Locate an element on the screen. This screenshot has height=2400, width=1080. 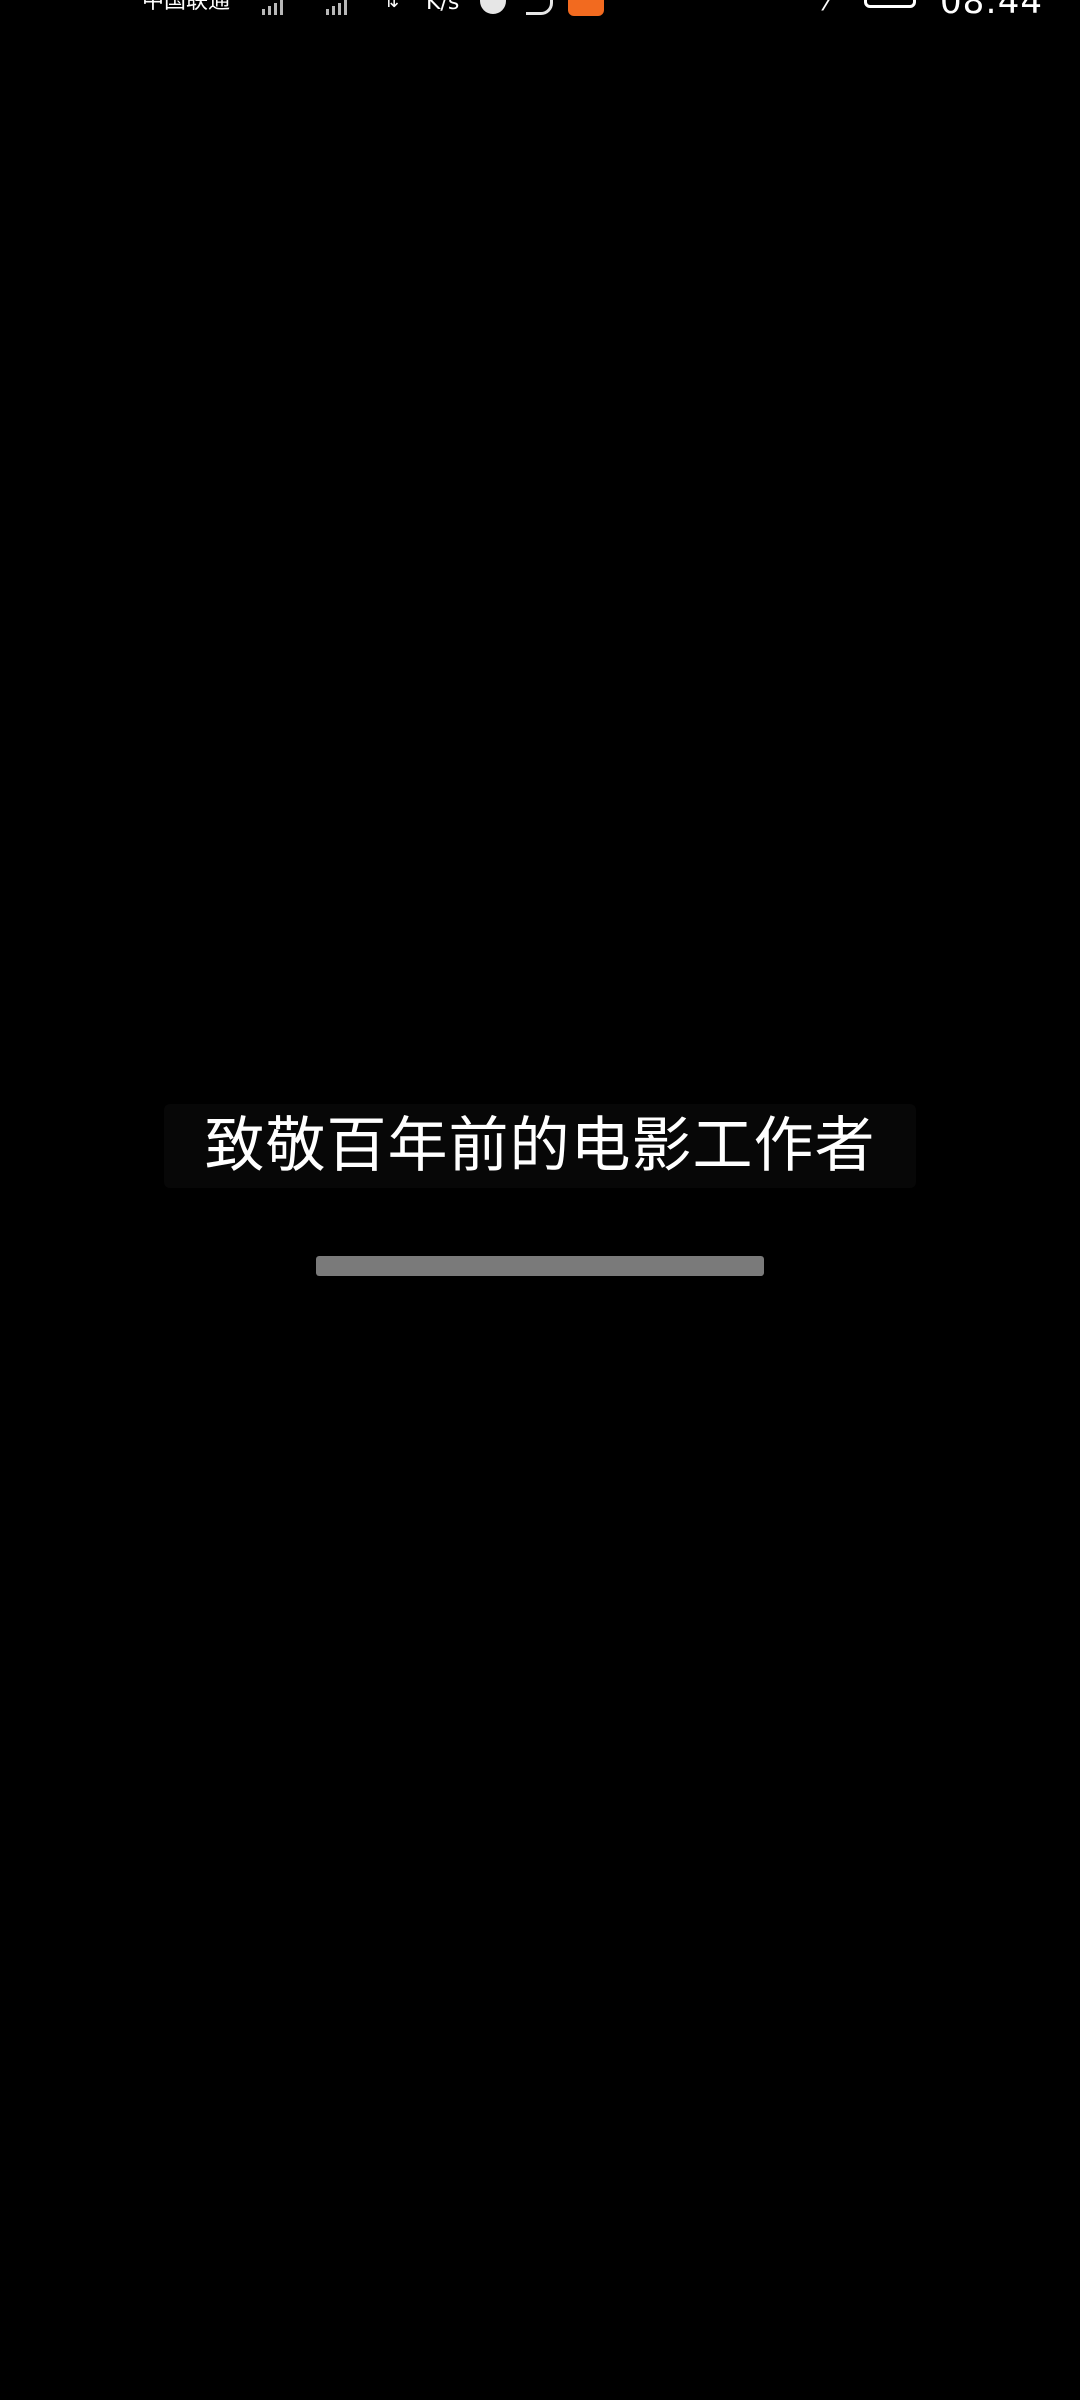
loading-progress-bar is located at coordinates (540, 1266).